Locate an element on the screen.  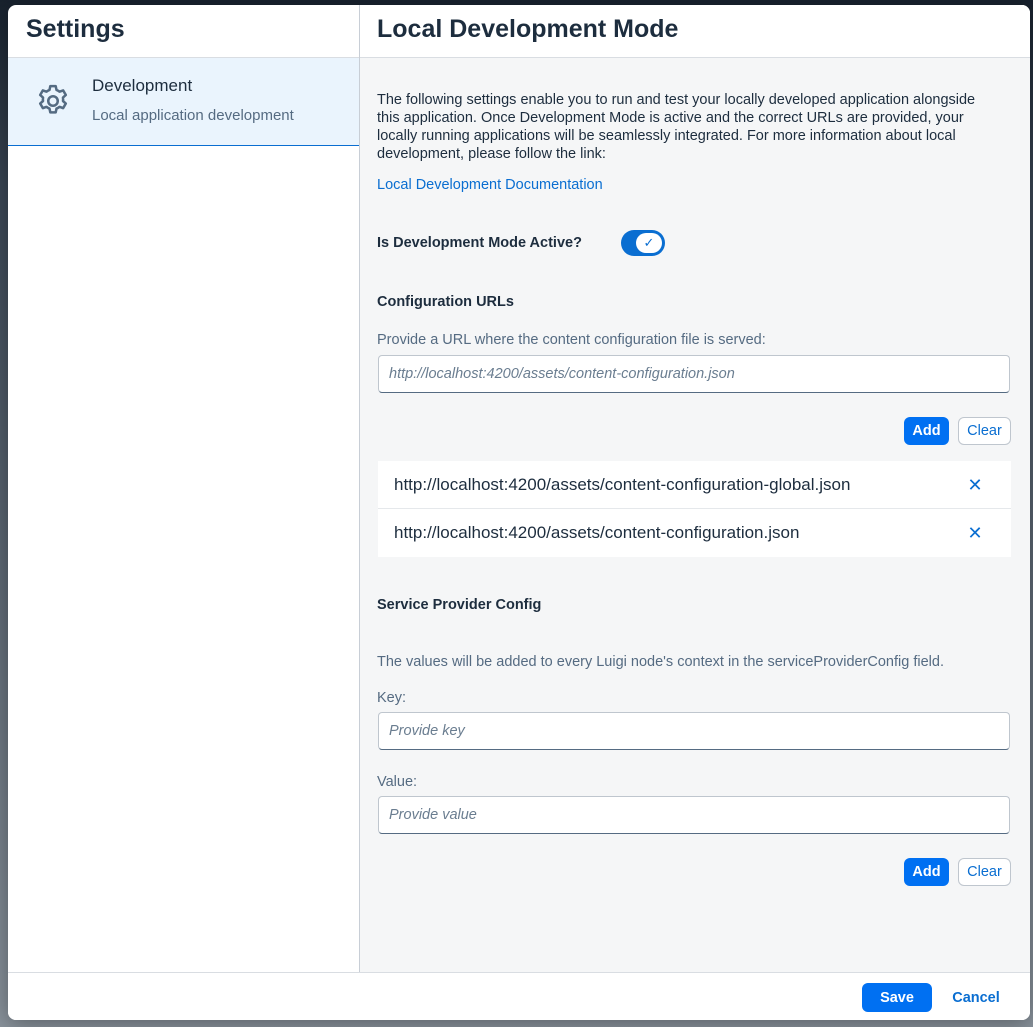
value-input is located at coordinates (694, 815).